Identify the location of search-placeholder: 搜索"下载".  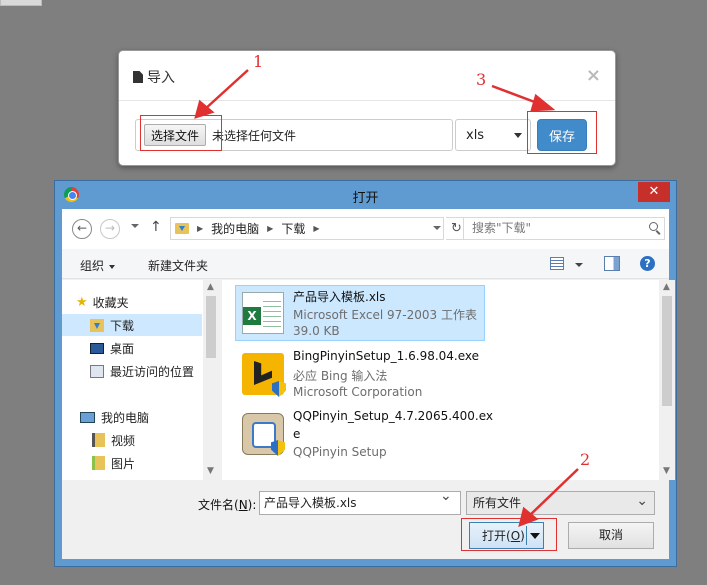
(502, 228).